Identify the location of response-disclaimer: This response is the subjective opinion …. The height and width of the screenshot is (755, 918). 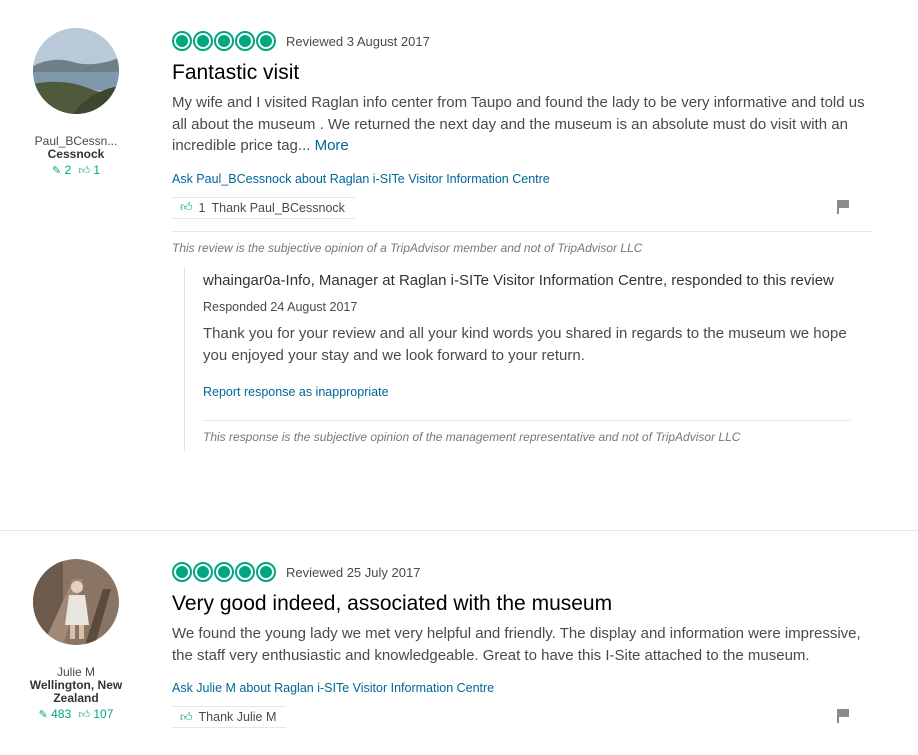
(472, 437).